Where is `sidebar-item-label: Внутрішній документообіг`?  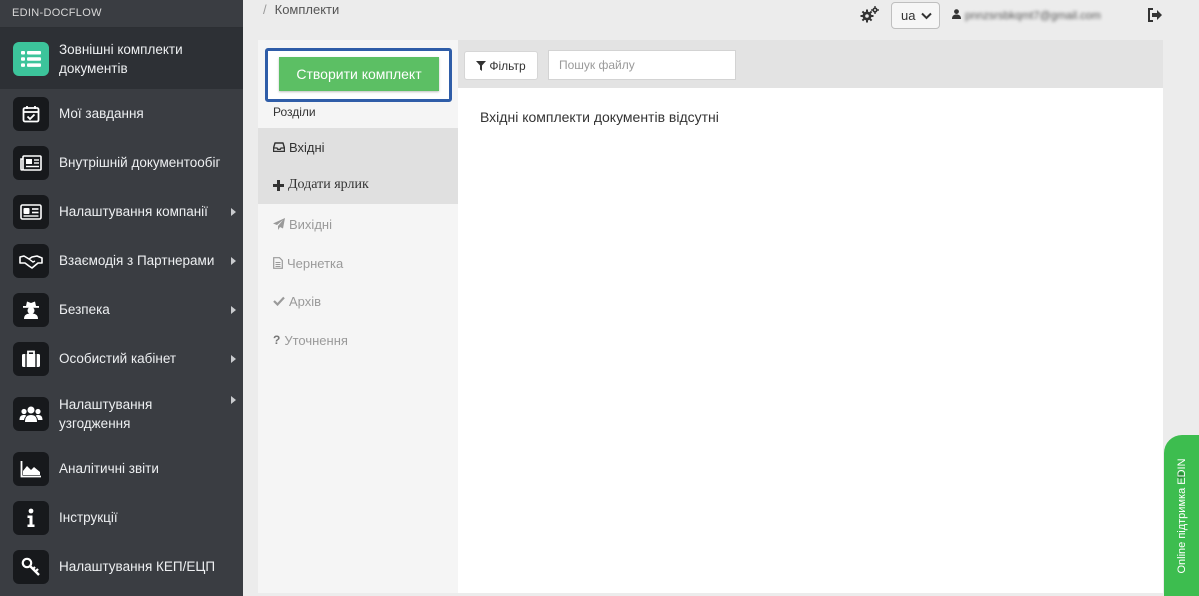
sidebar-item-label: Внутрішній документообіг is located at coordinates (140, 162).